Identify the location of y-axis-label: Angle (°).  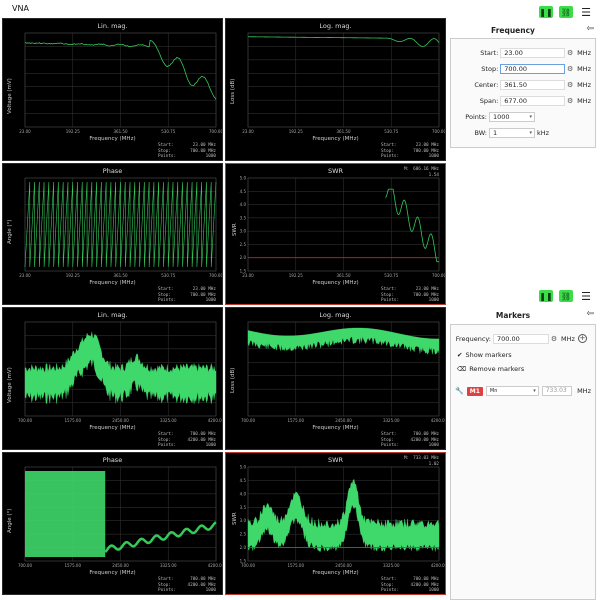
(10, 520).